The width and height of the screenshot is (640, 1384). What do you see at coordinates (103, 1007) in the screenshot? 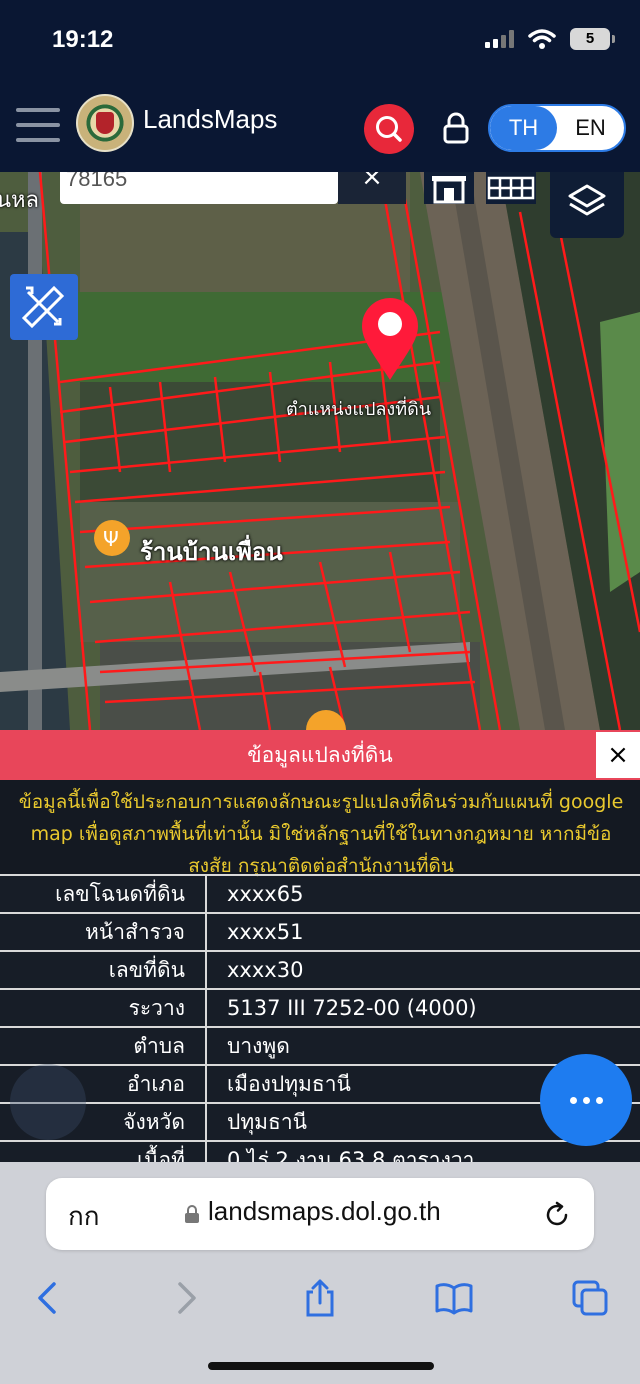
I see `field-label: ระวาง` at bounding box center [103, 1007].